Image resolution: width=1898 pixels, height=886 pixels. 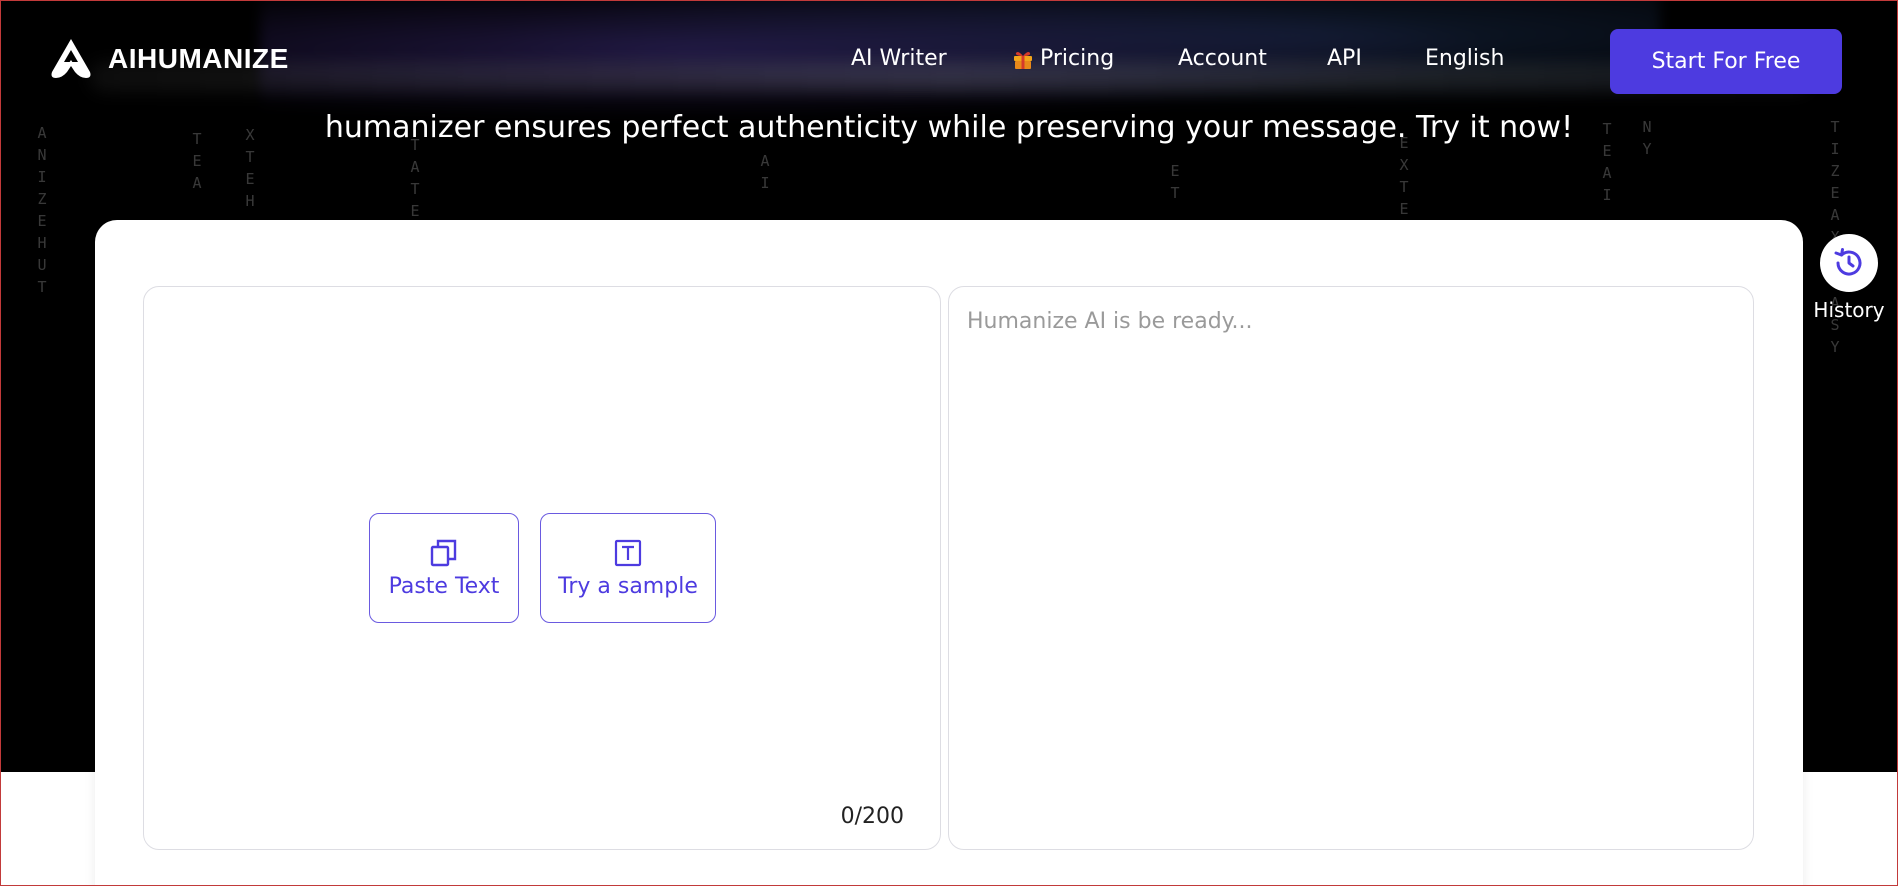 What do you see at coordinates (1404, 176) in the screenshot?
I see `decorative-letter-column: EXTE` at bounding box center [1404, 176].